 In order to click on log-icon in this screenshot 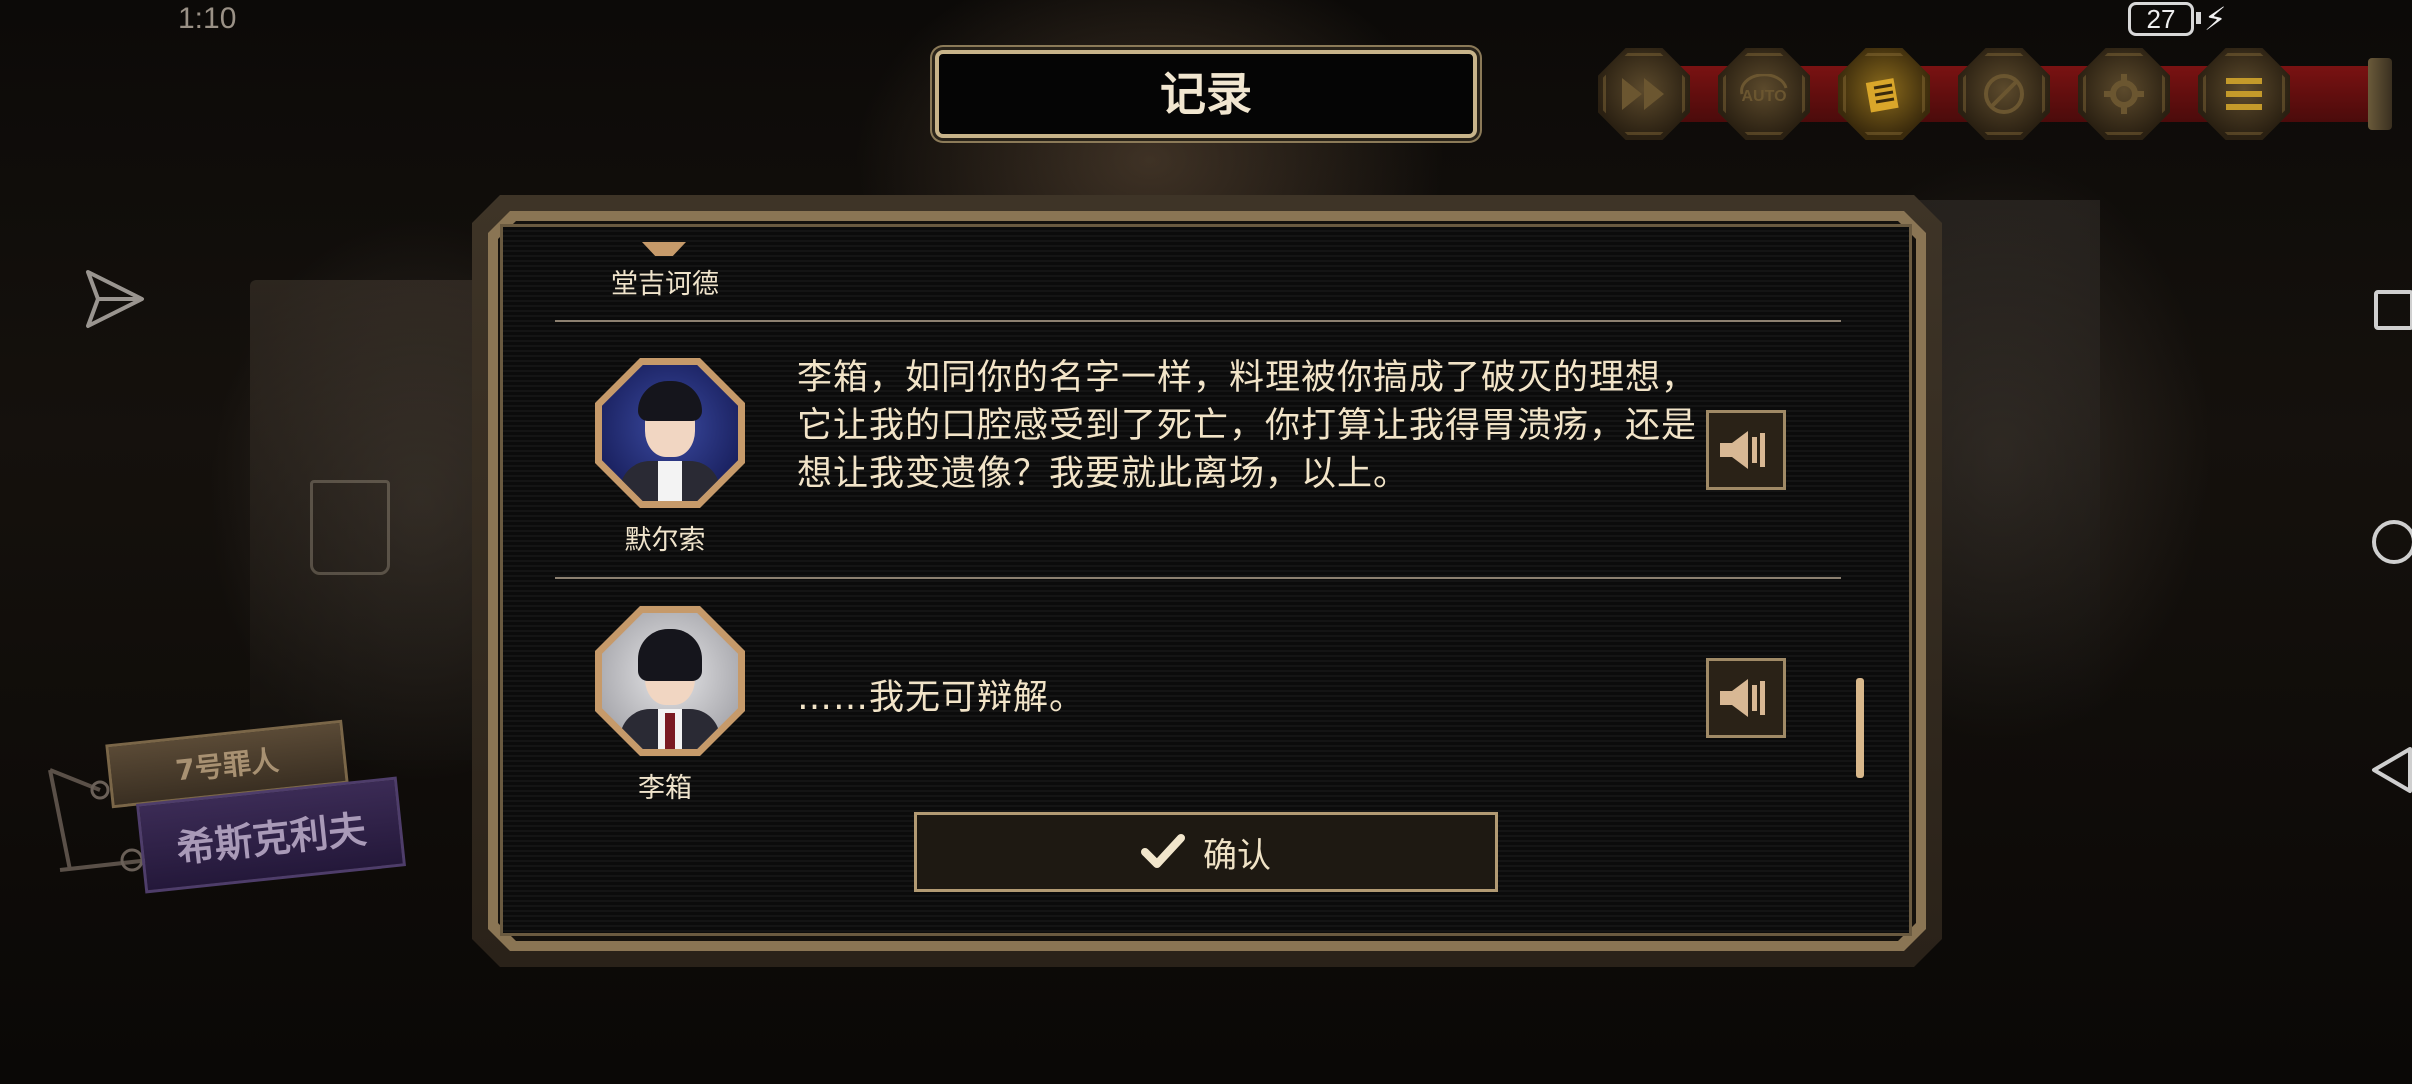, I will do `click(1884, 94)`.